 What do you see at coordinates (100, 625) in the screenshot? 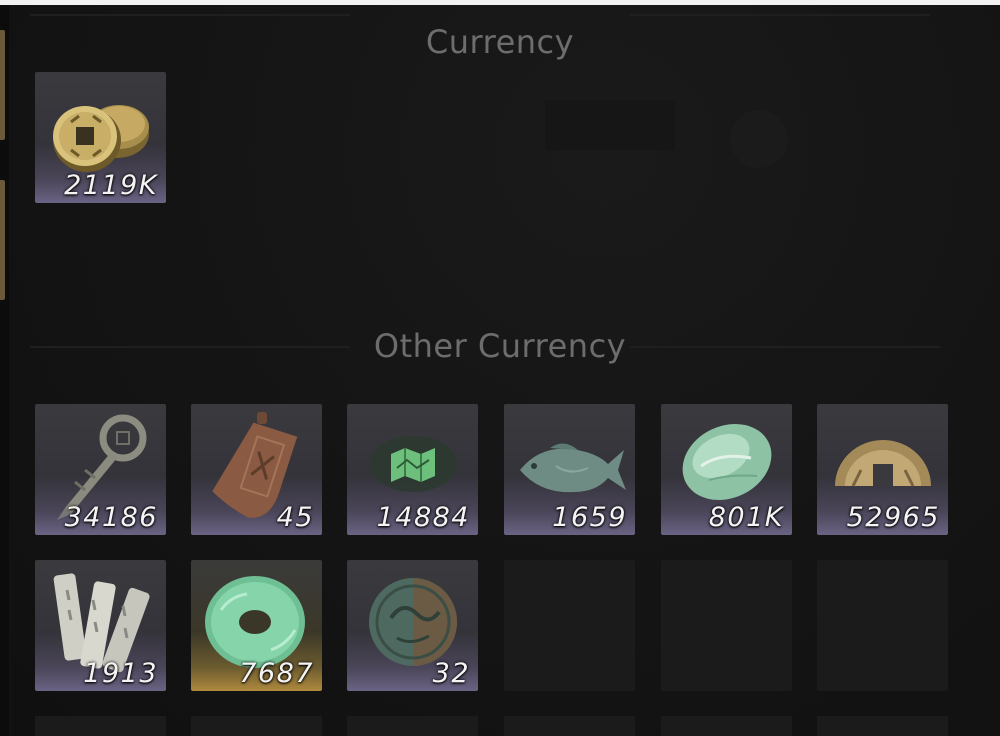
I see `other-currency-slot: 1913` at bounding box center [100, 625].